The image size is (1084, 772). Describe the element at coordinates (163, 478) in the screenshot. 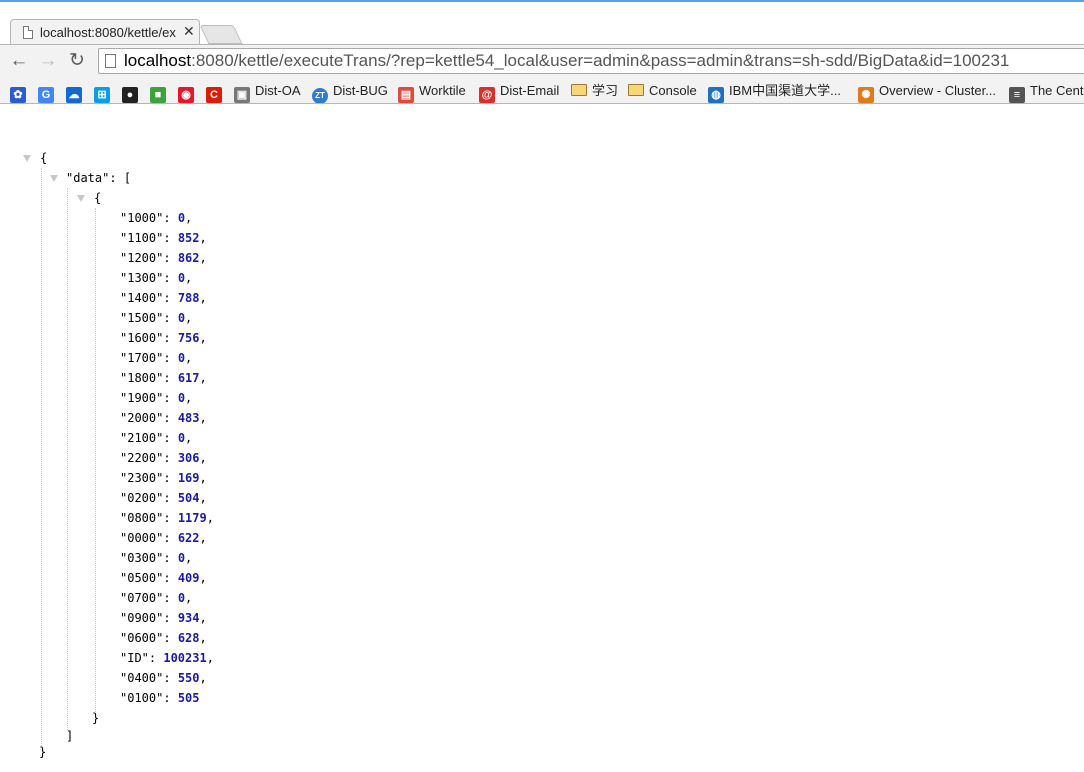

I see `json-entry: "2300": 169,` at that location.